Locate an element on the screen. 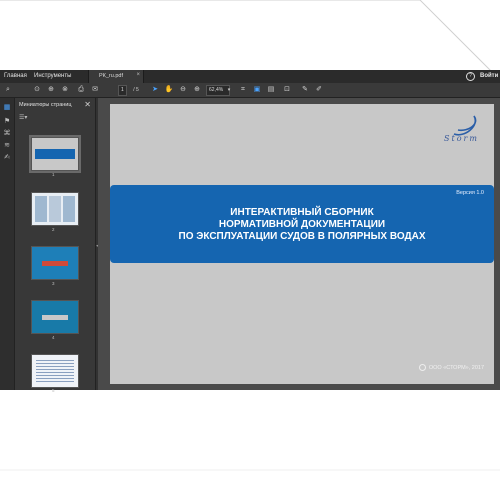 The image size is (500, 500). mail-icon: ✉ is located at coordinates (95, 90).